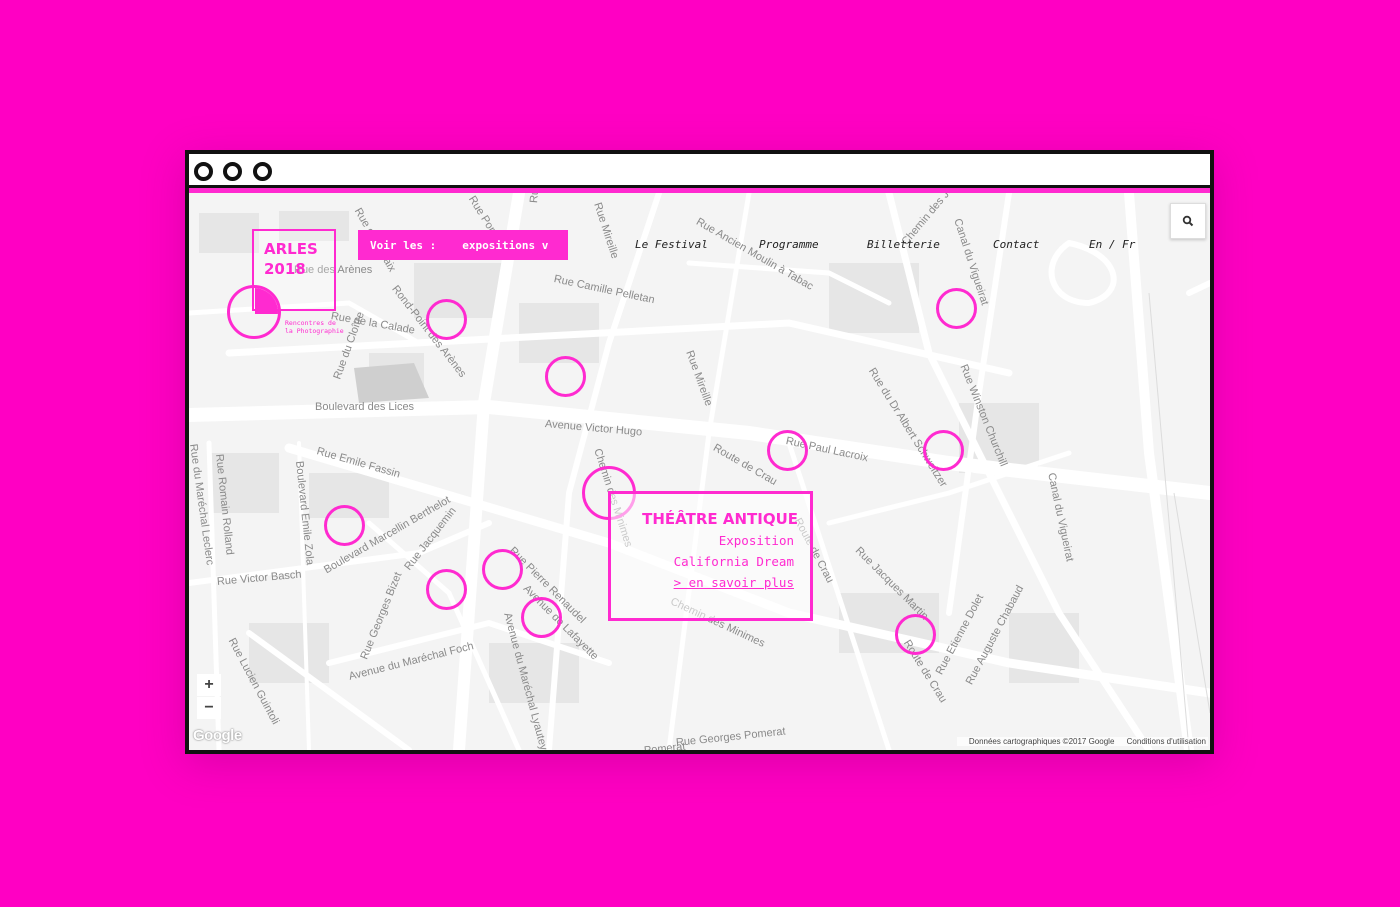 This screenshot has height=907, width=1400. I want to click on nav-le-festival: Le Festival, so click(671, 244).